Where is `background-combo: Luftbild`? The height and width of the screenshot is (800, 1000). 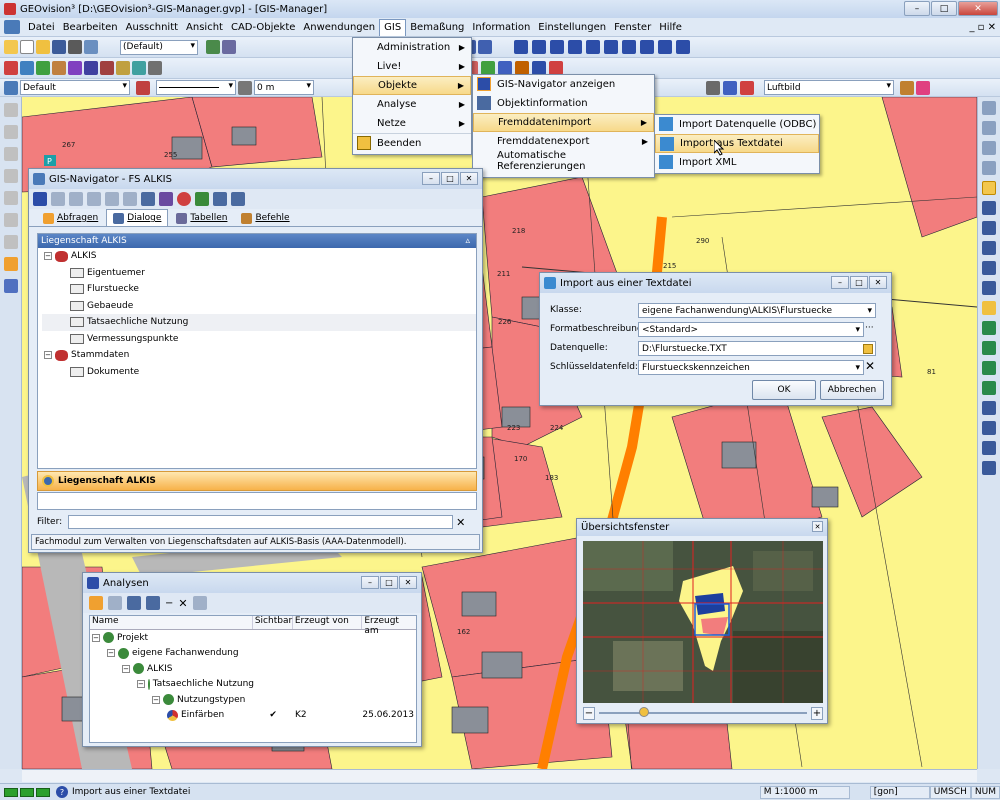 background-combo: Luftbild is located at coordinates (829, 87).